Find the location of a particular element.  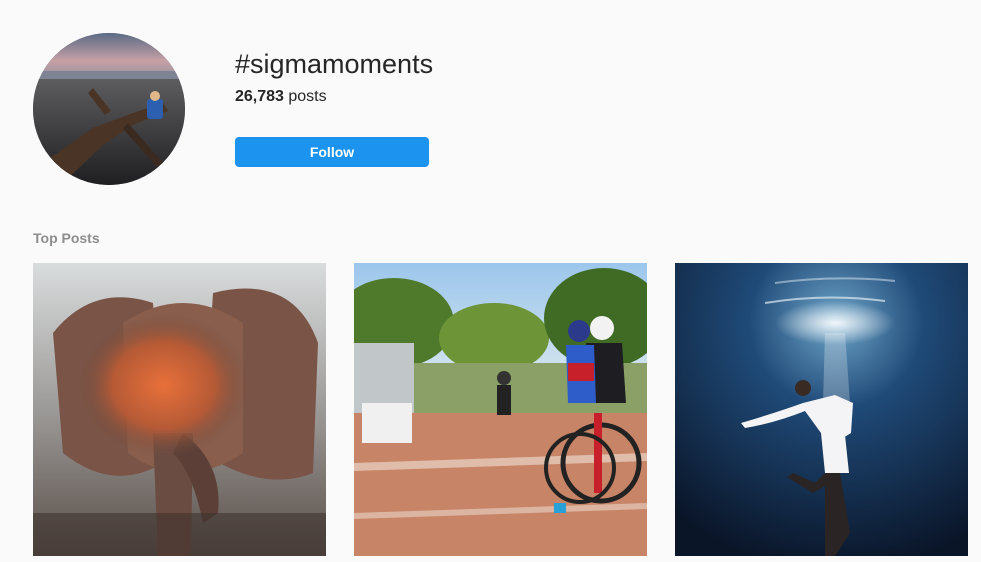

avatar-image is located at coordinates (109, 109).